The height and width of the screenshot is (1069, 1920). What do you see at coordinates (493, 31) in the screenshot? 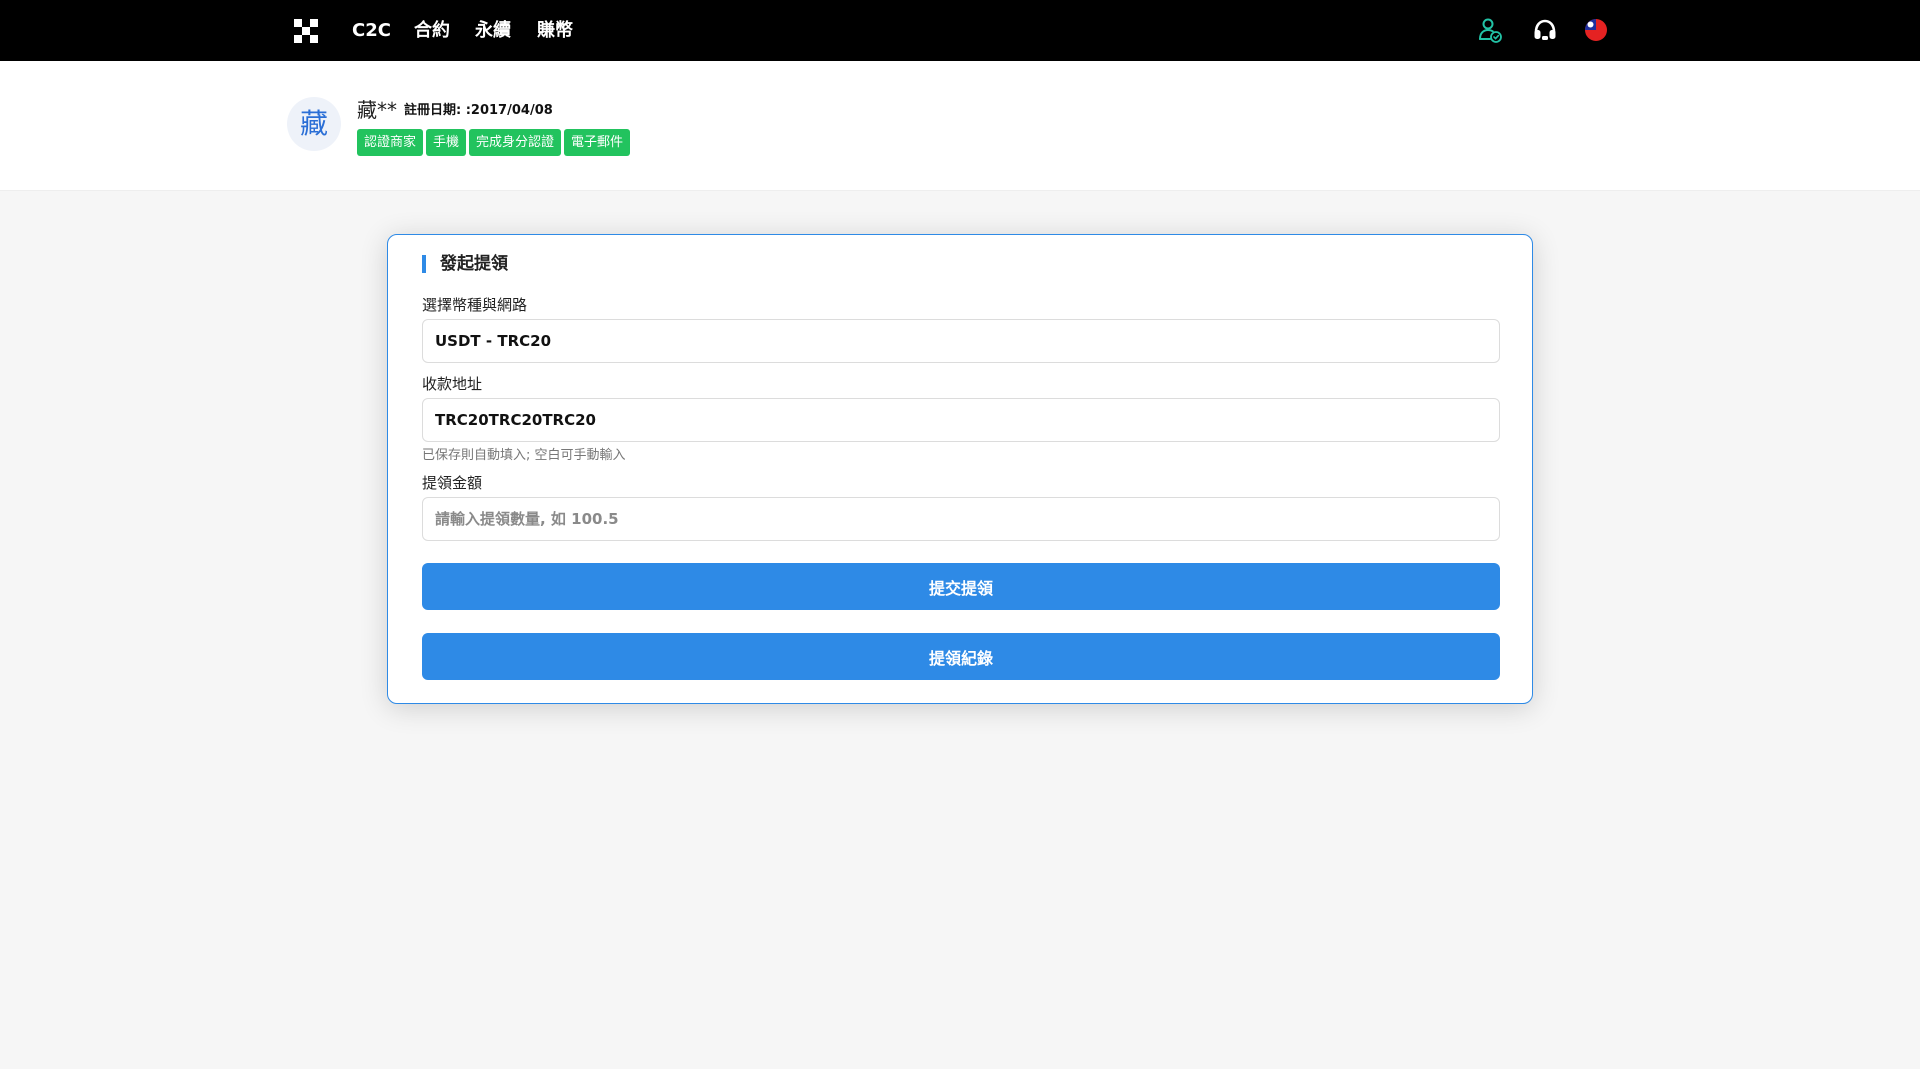
I see `nav-item-perpetual: 永續` at bounding box center [493, 31].